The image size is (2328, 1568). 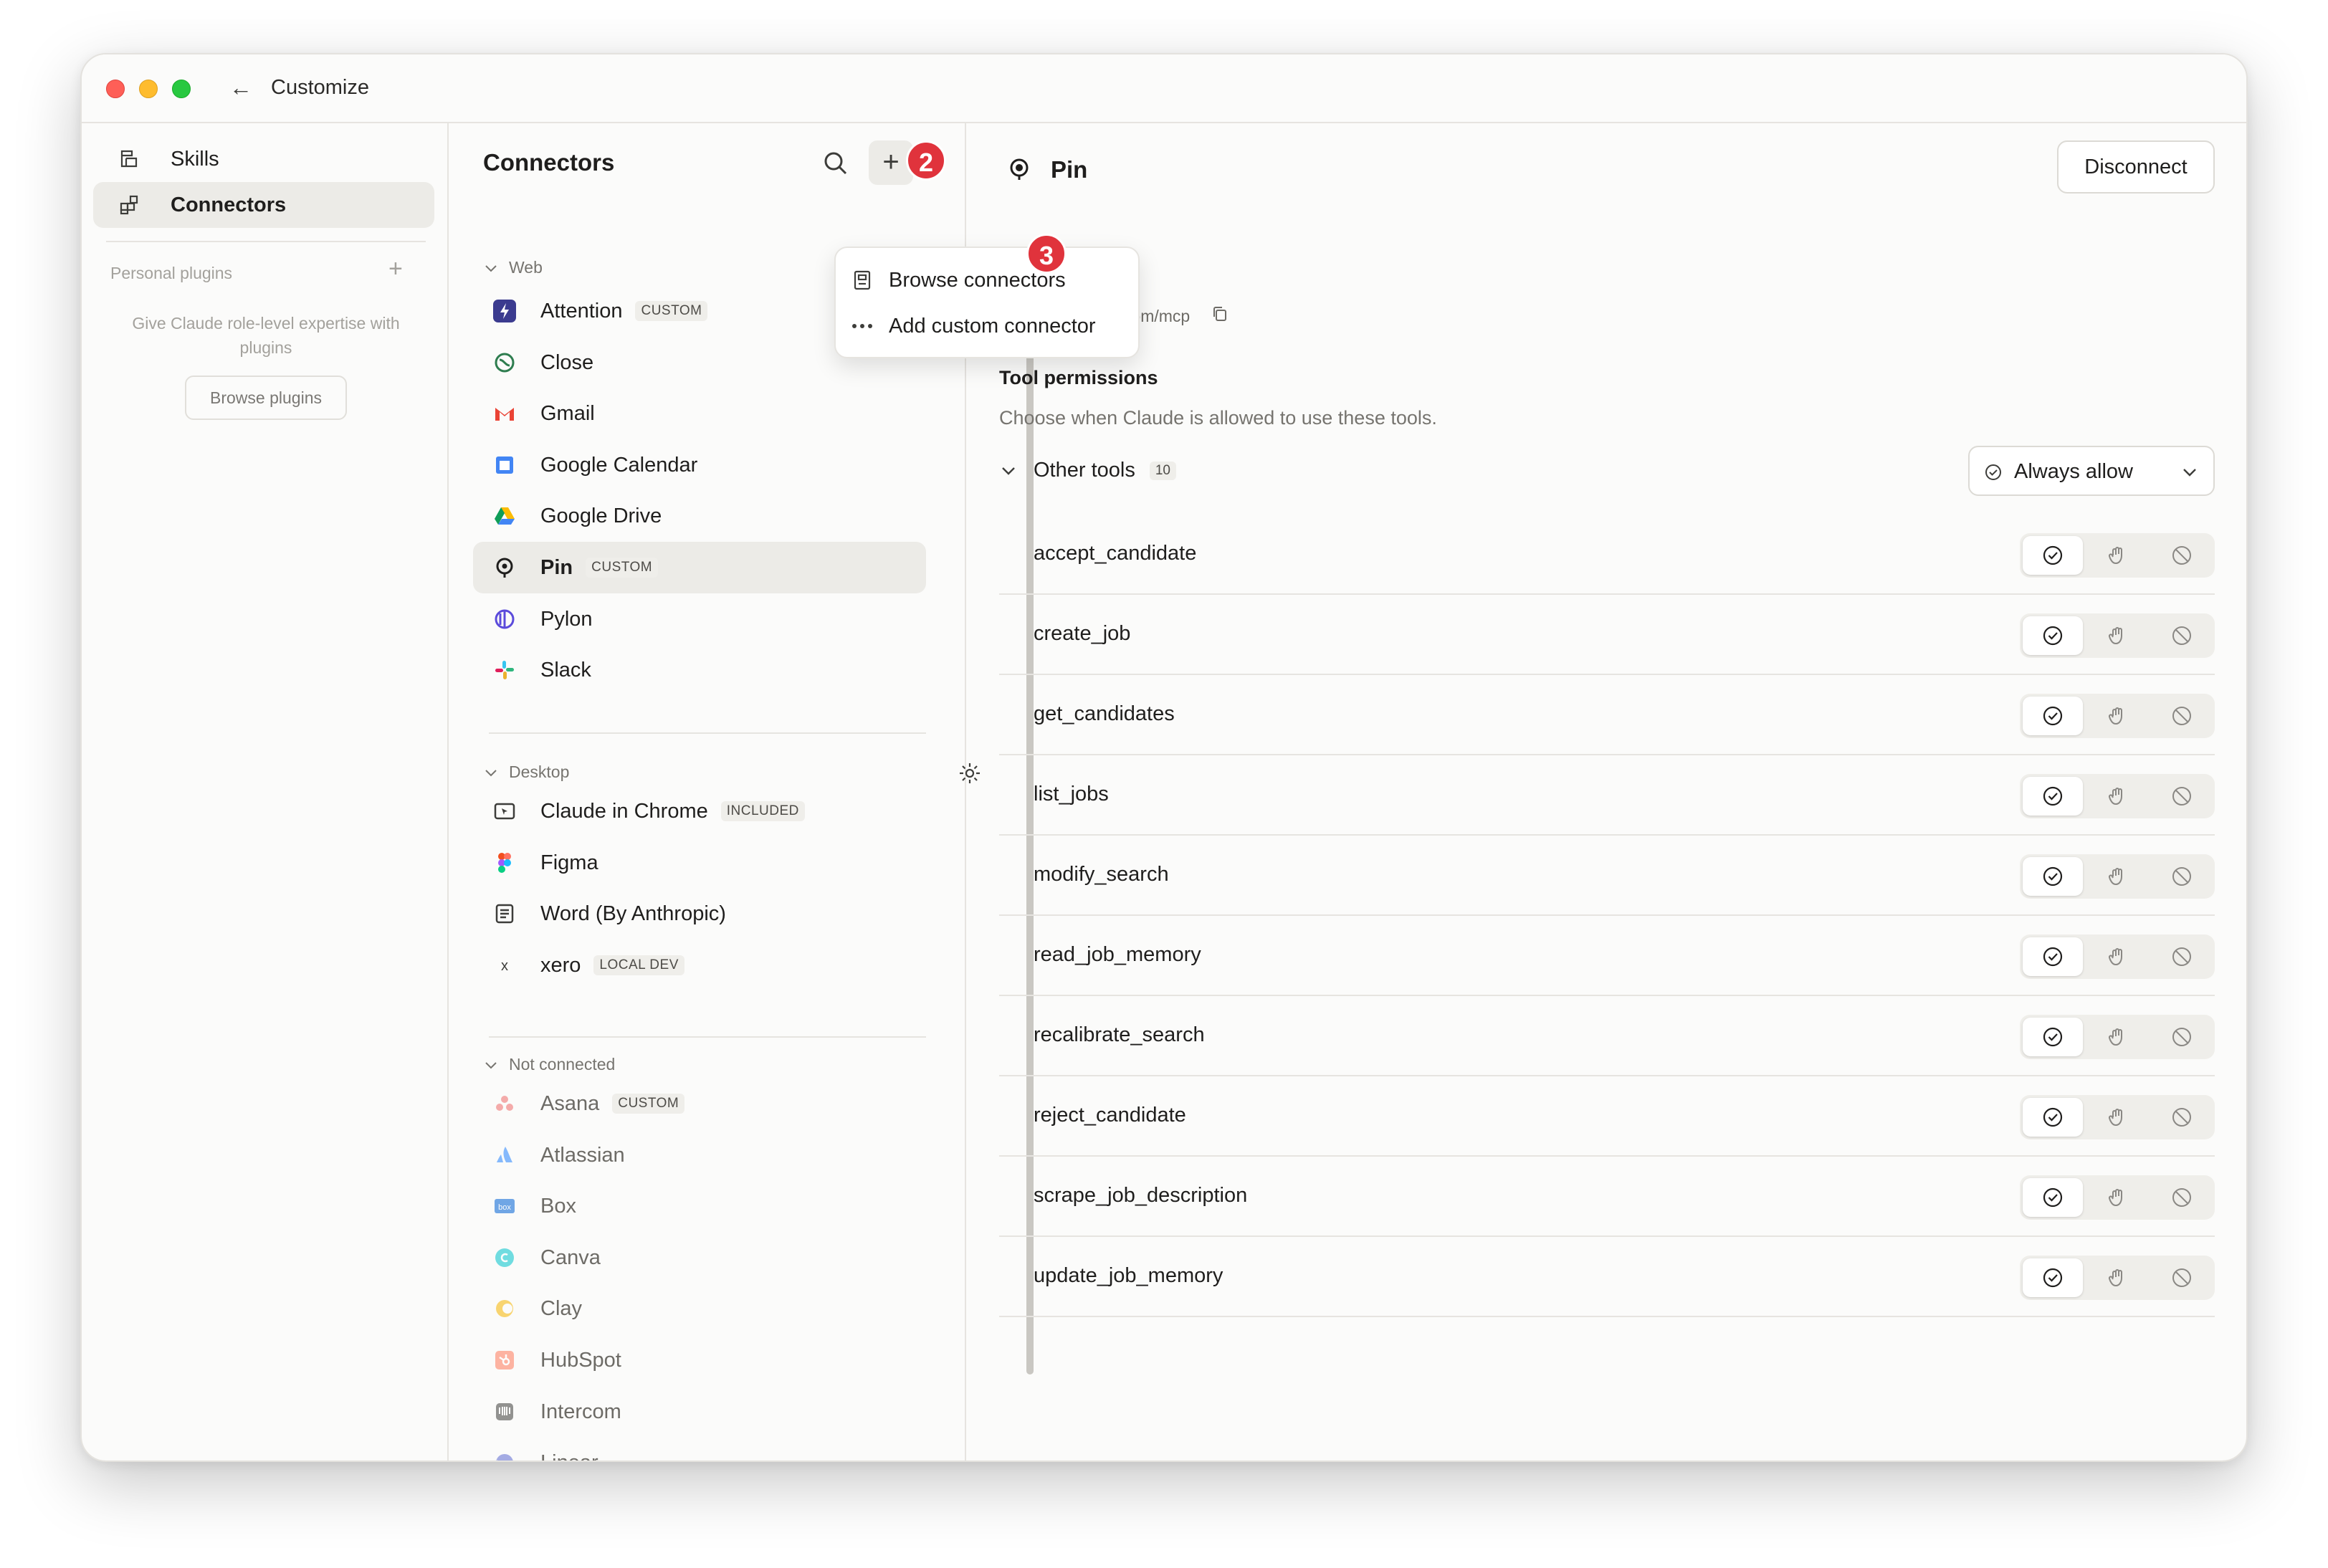 What do you see at coordinates (582, 1155) in the screenshot?
I see `connector-name: Atlassian` at bounding box center [582, 1155].